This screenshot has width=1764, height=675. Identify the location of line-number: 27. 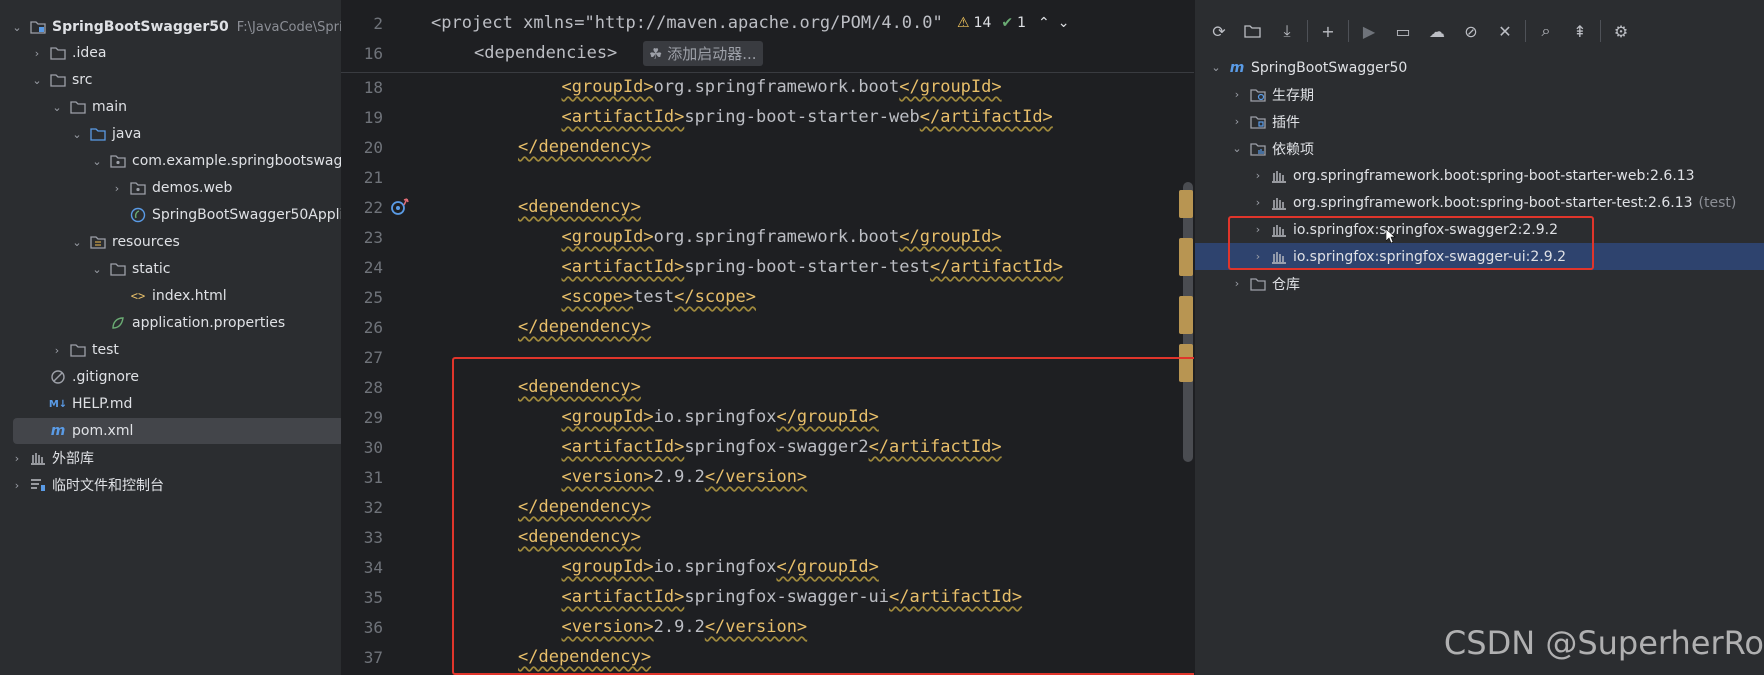
(373, 357).